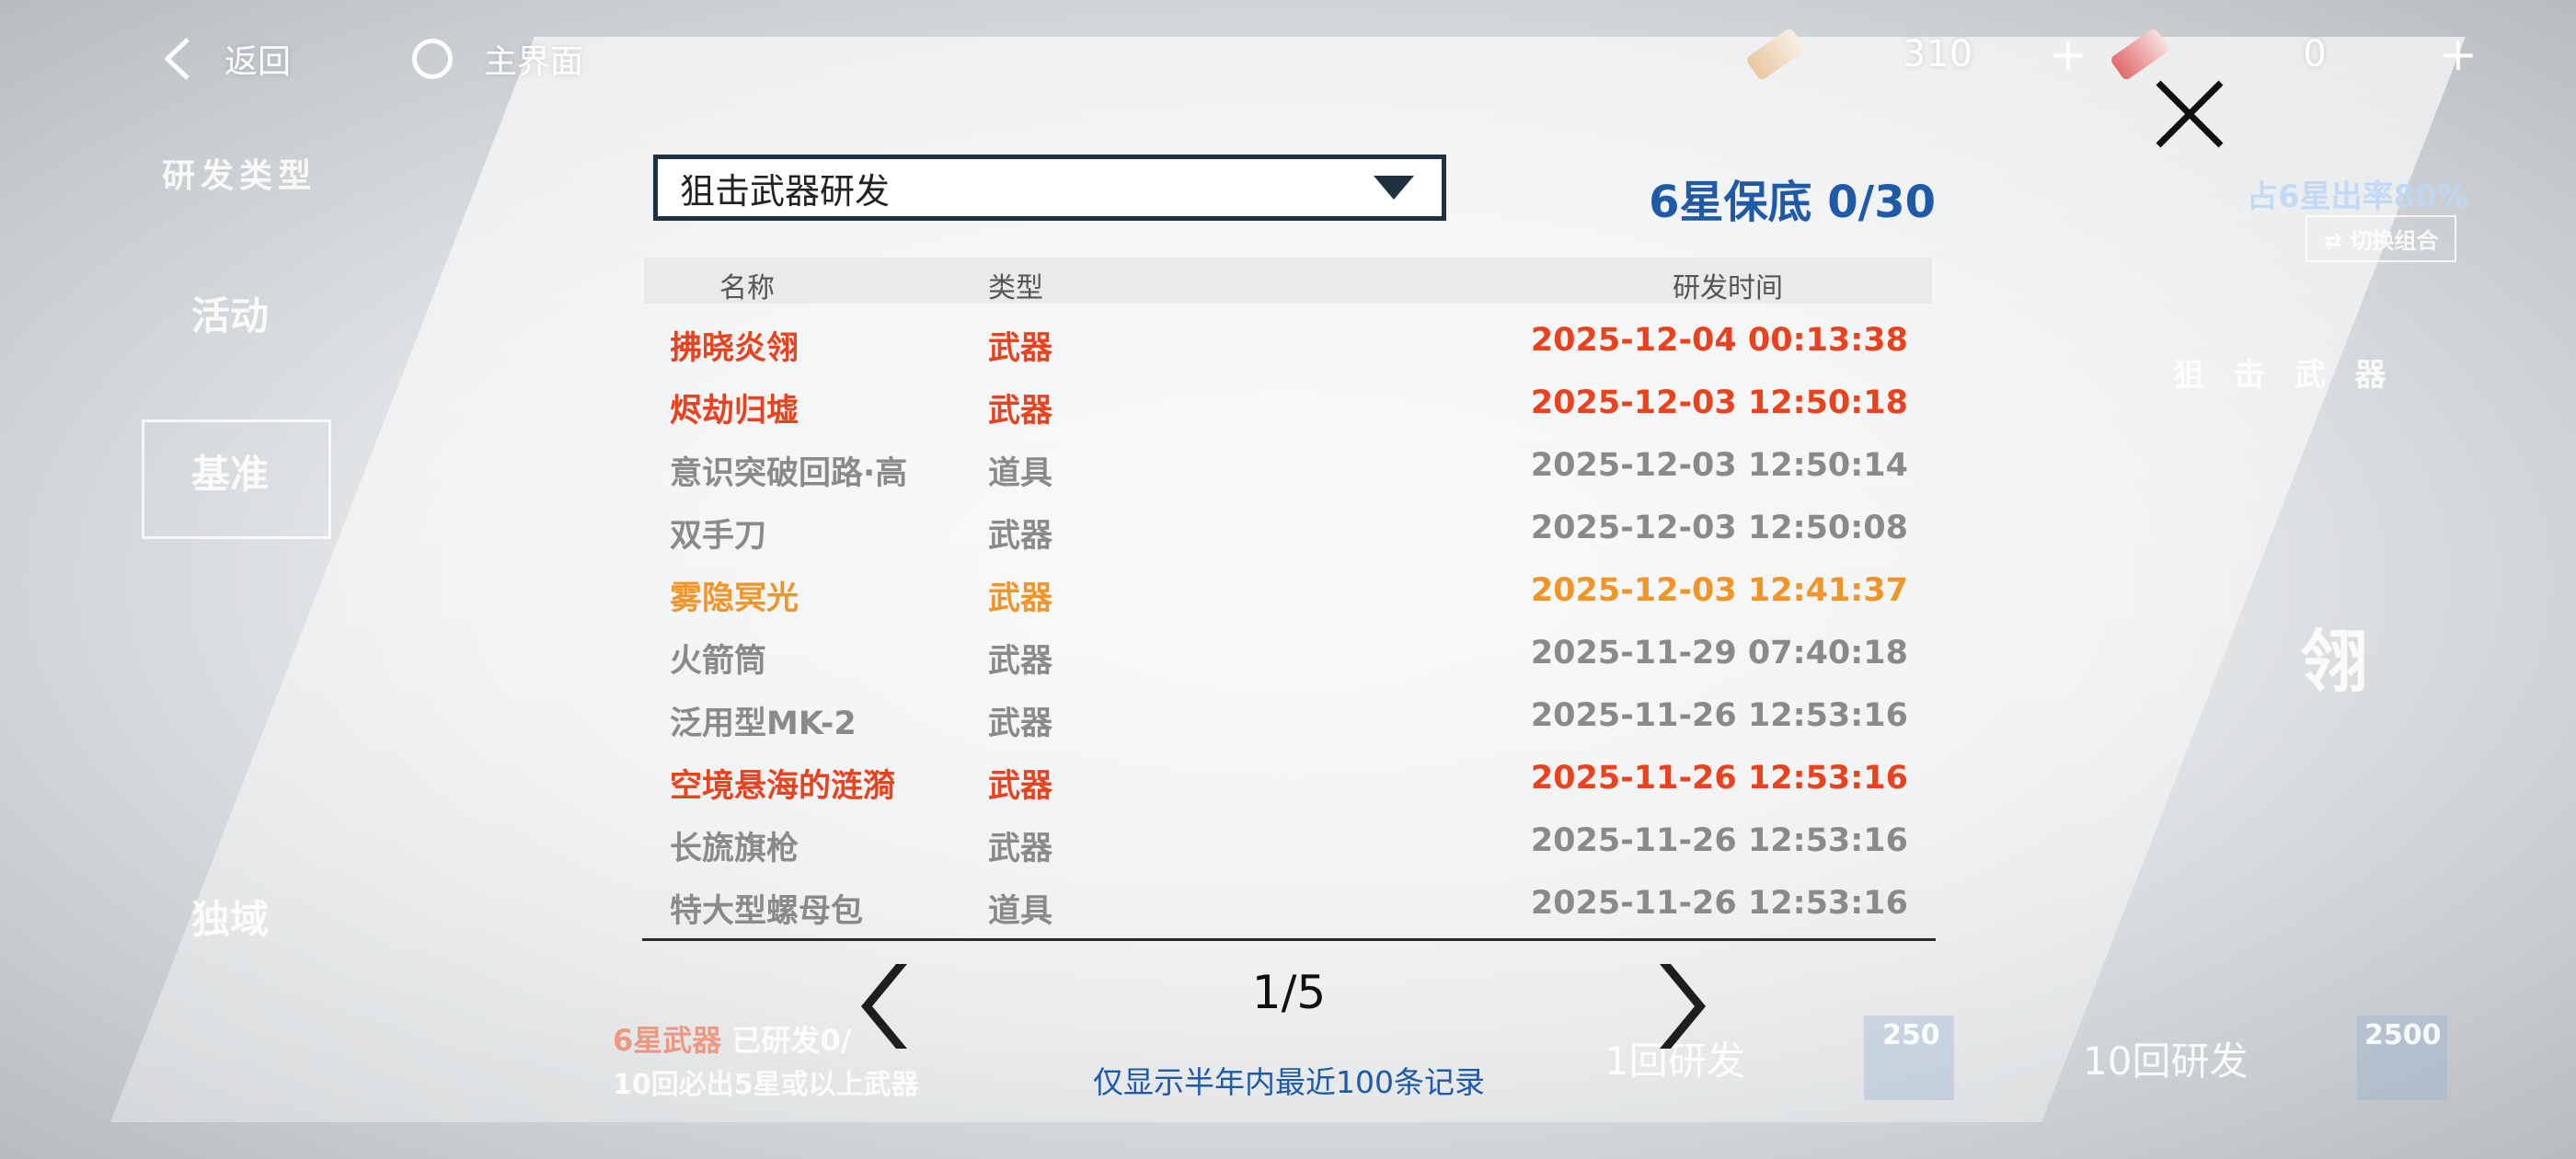 This screenshot has width=2576, height=1159. Describe the element at coordinates (1288, 467) in the screenshot. I see `table-row: 意识突破回路·高 道具 2025-12-03 12:50:14` at that location.